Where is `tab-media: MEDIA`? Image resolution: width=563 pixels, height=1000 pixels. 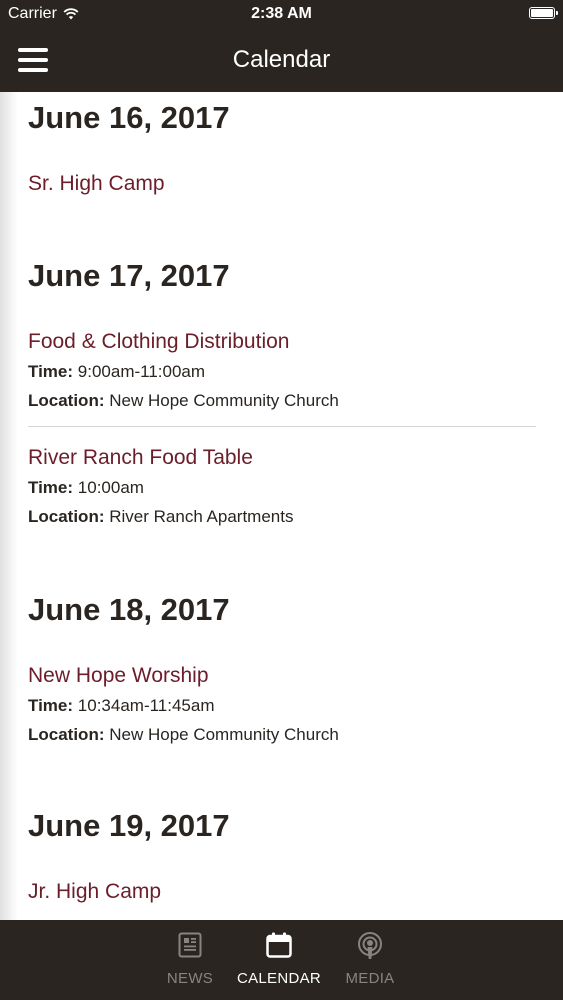
tab-media: MEDIA is located at coordinates (370, 960).